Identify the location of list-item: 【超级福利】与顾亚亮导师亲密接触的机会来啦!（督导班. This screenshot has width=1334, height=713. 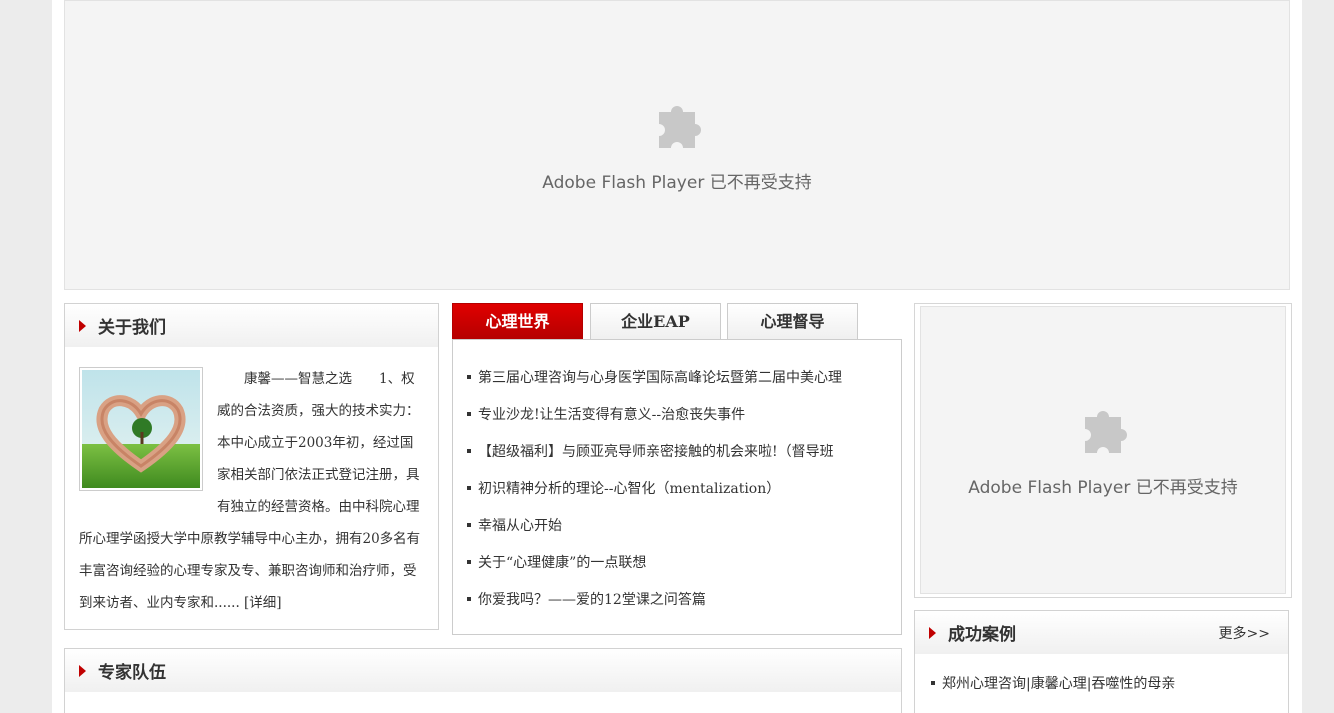
(677, 450).